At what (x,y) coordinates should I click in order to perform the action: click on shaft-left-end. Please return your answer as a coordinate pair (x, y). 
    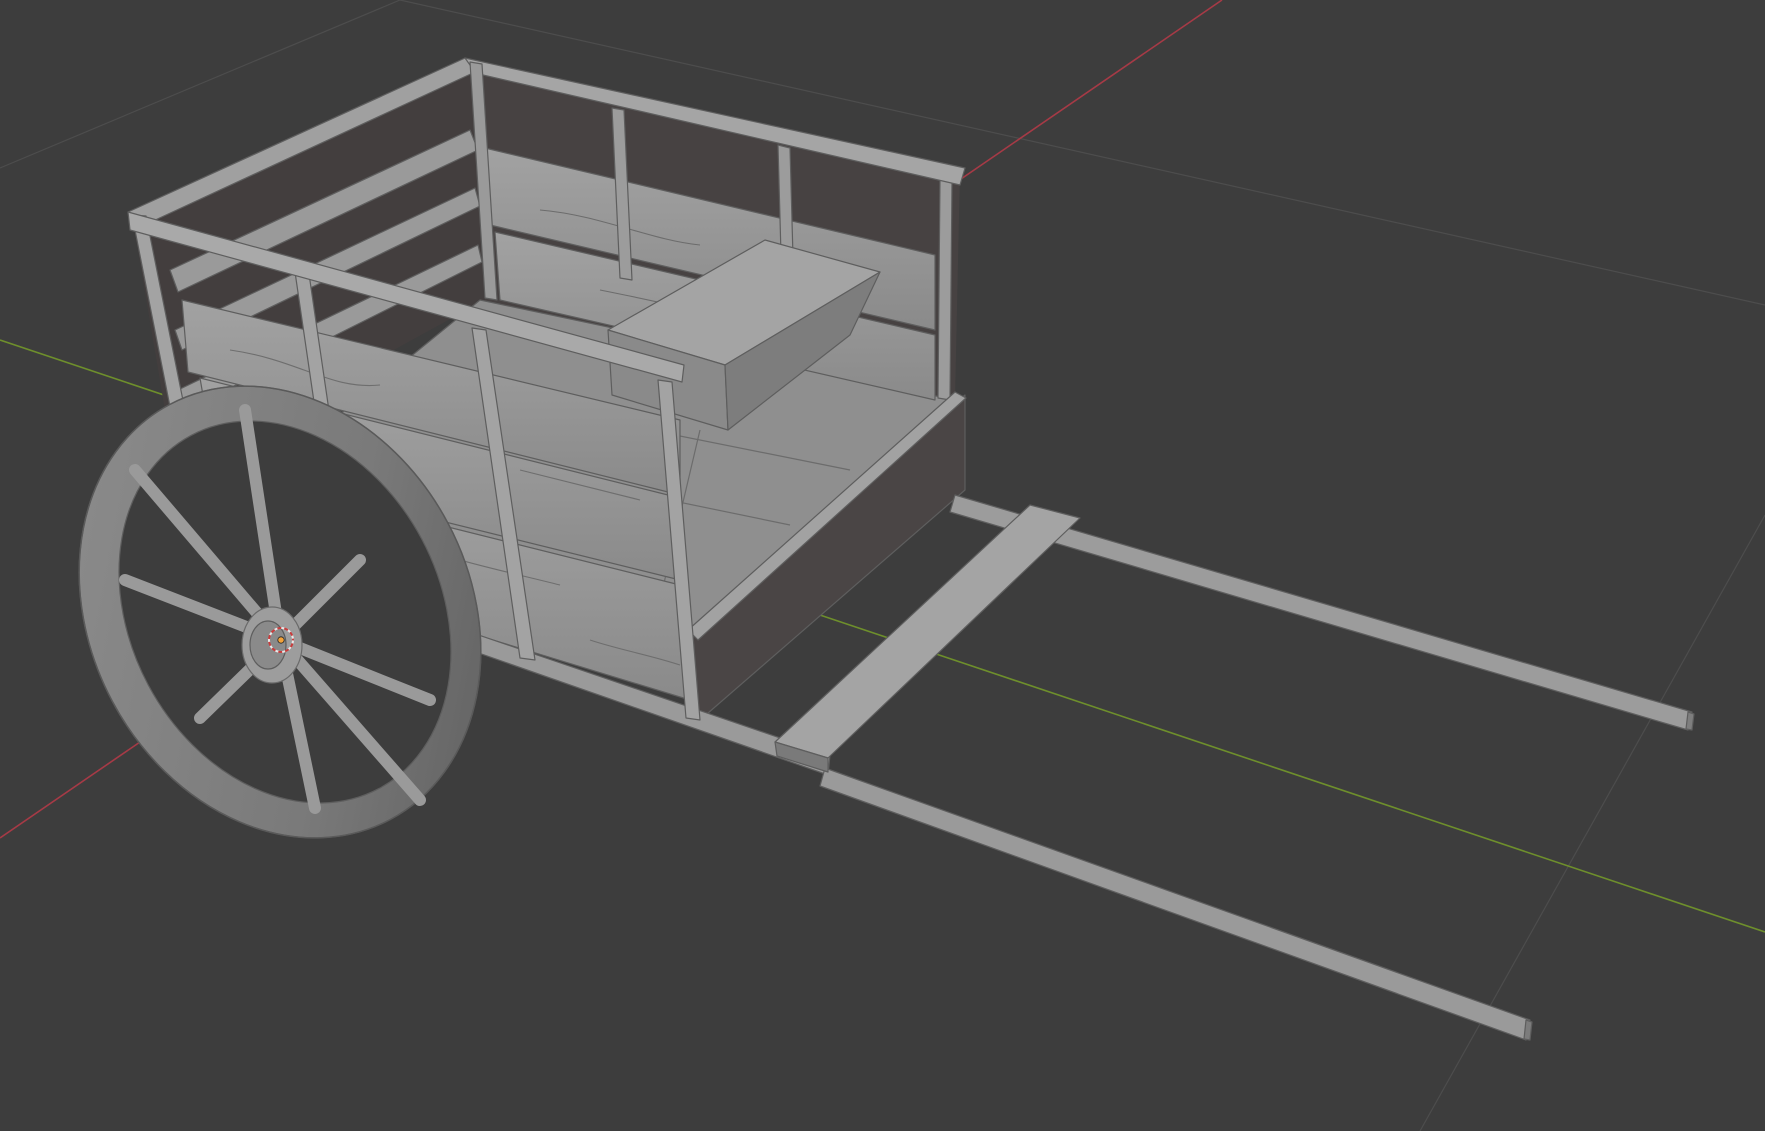
    Looking at the image, I should click on (1528, 1030).